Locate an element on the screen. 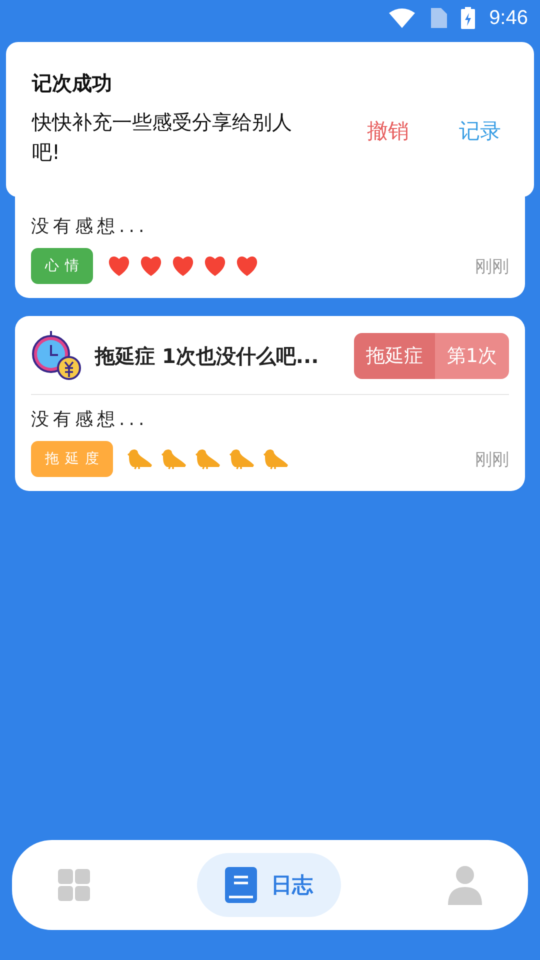  status-time: 9:46 is located at coordinates (508, 18).